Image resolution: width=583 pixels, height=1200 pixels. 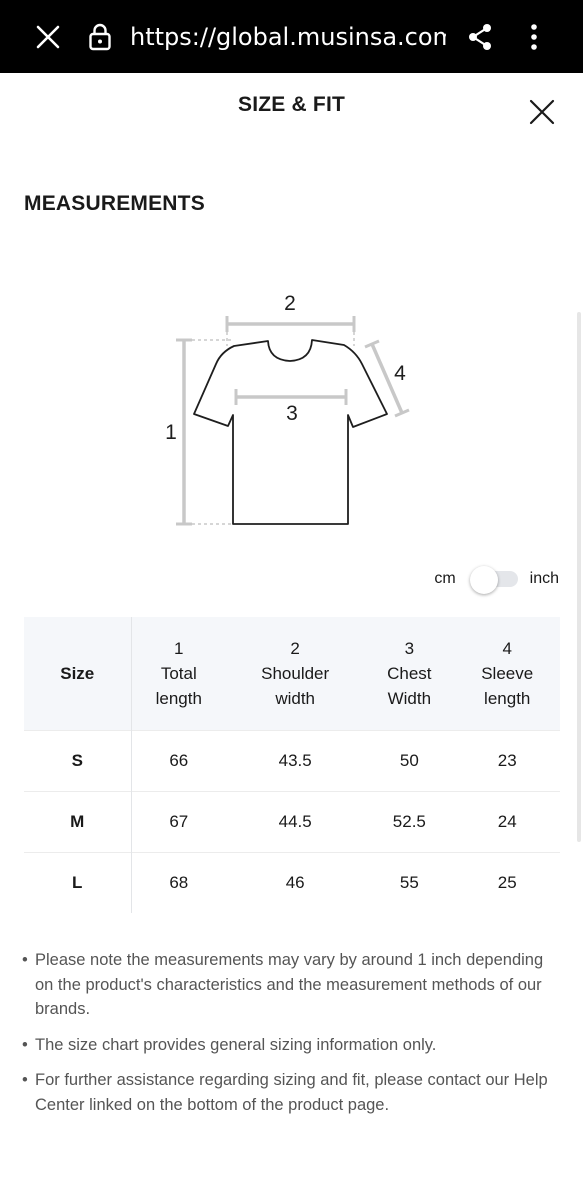 I want to click on table-cell: 25, so click(x=507, y=882).